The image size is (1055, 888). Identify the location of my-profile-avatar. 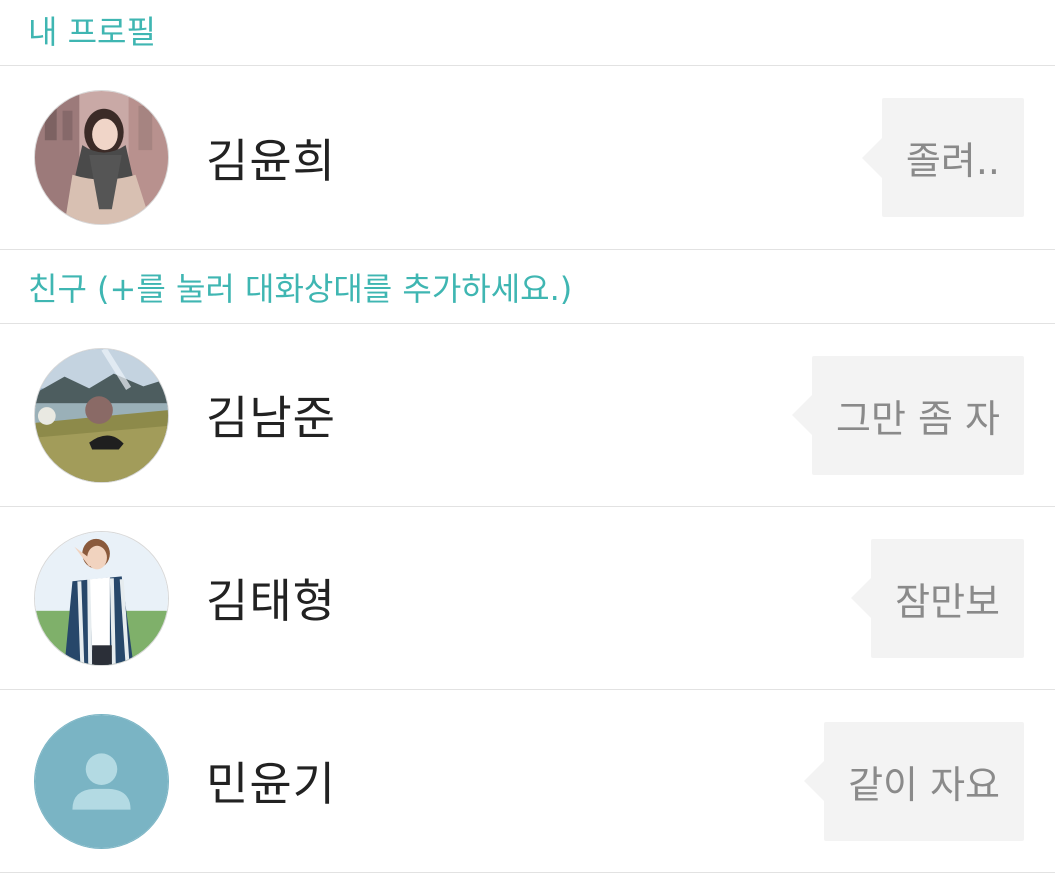
(101, 157).